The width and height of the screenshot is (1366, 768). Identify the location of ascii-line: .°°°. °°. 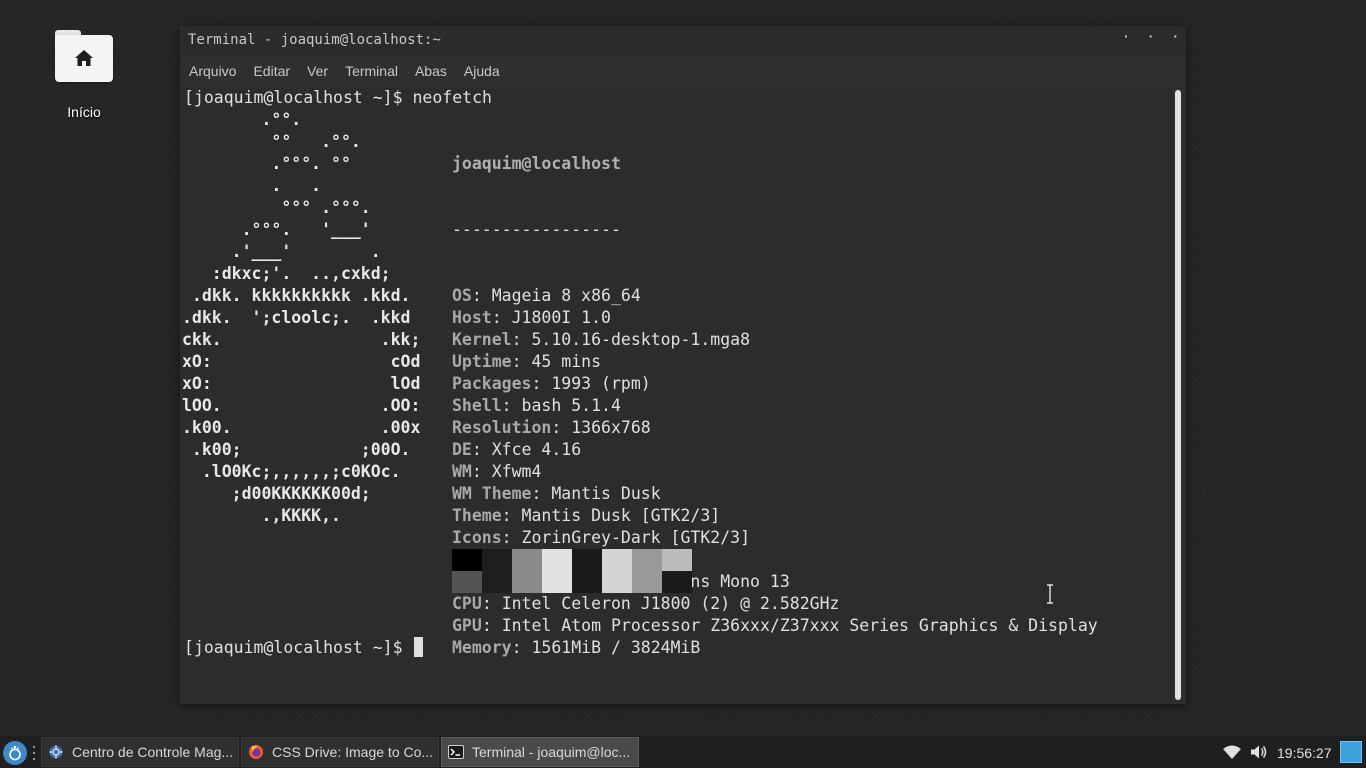
(266, 163).